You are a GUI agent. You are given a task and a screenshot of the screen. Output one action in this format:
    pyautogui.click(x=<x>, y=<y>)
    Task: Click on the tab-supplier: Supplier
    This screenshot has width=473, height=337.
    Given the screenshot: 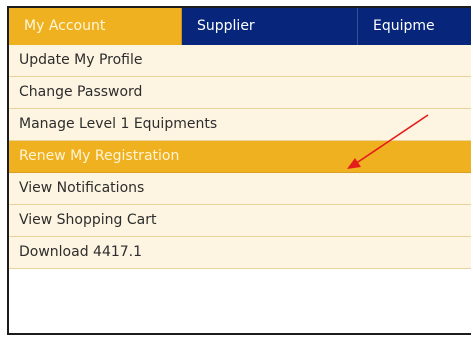 What is the action you would take?
    pyautogui.click(x=270, y=26)
    